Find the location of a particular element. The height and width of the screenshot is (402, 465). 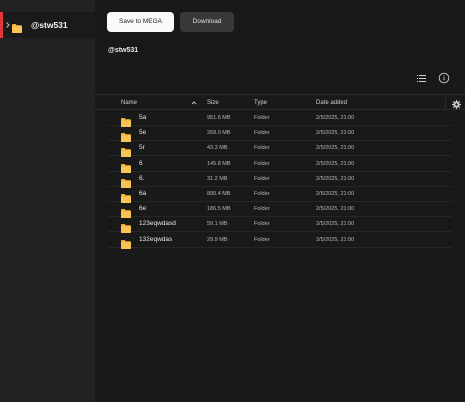

table-header: Name Size Type Date added is located at coordinates (280, 102).